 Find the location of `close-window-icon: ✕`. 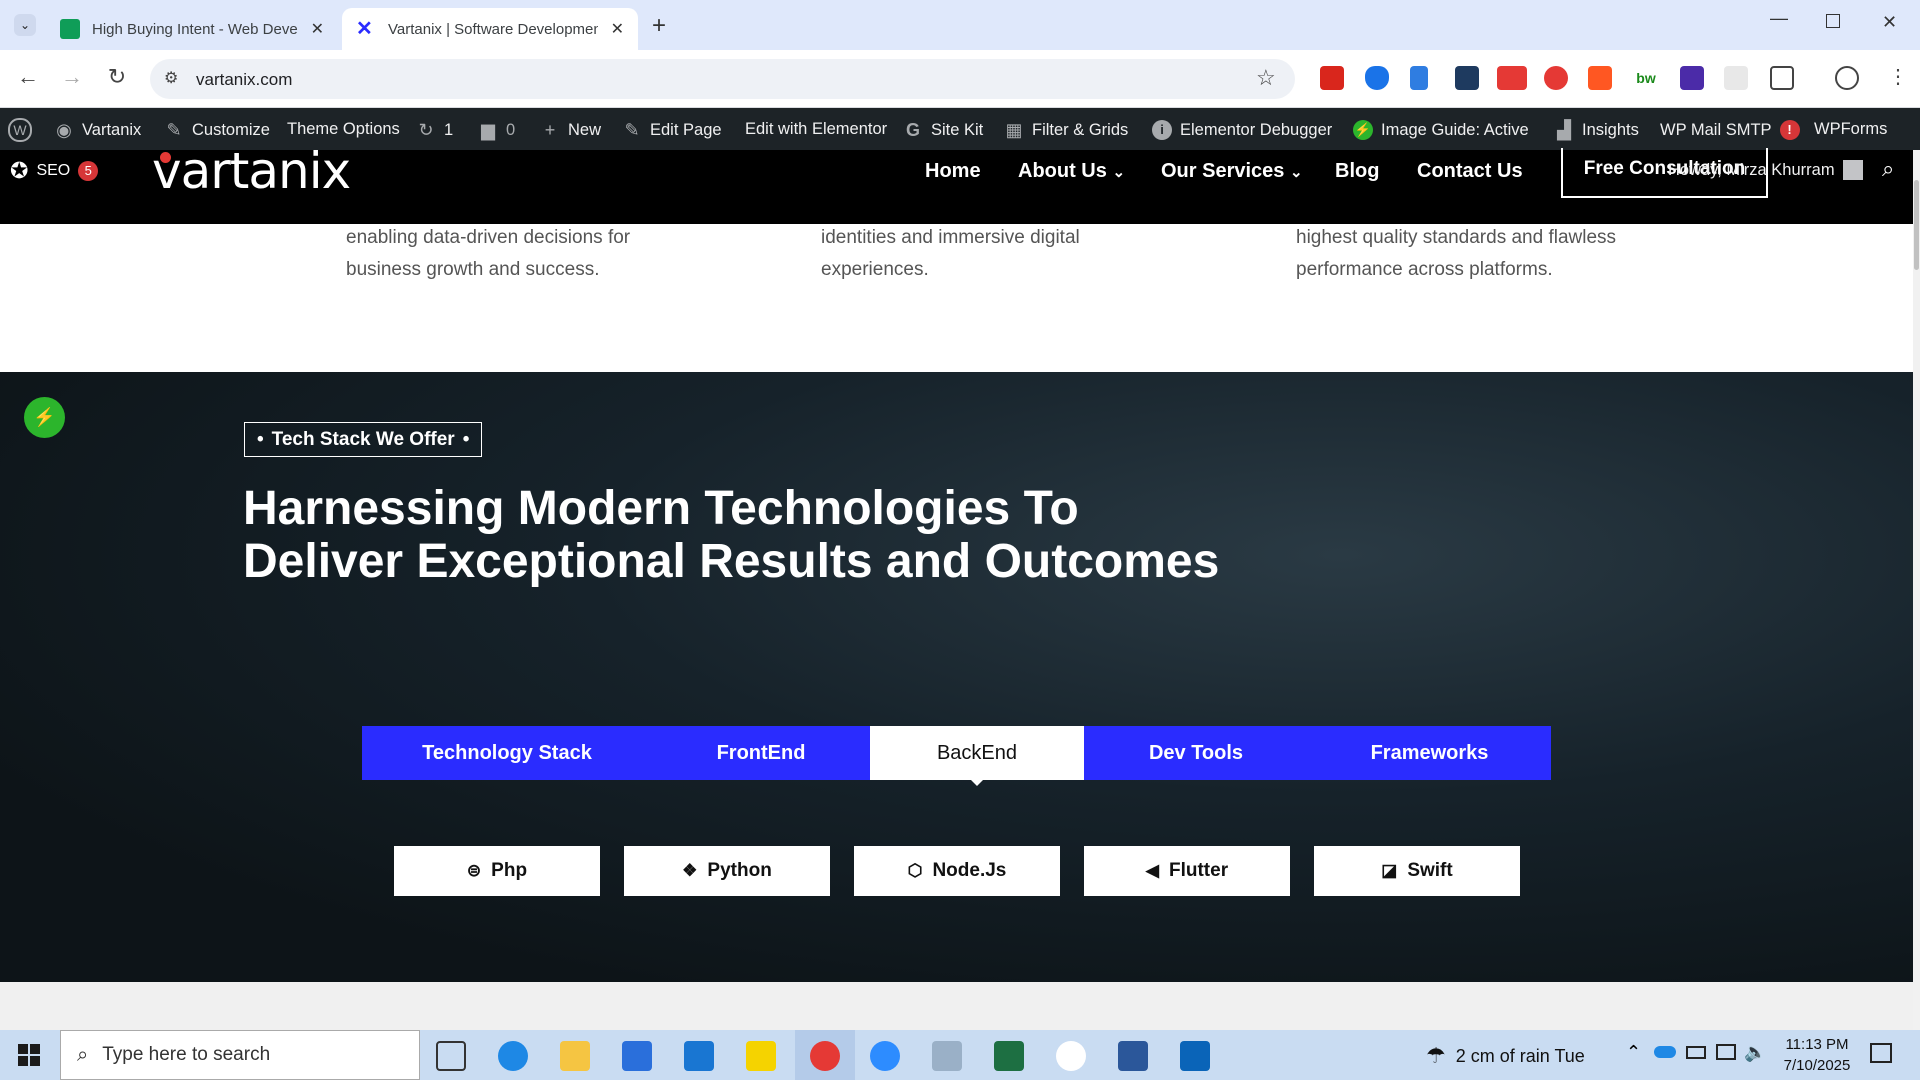

close-window-icon: ✕ is located at coordinates (1889, 22).